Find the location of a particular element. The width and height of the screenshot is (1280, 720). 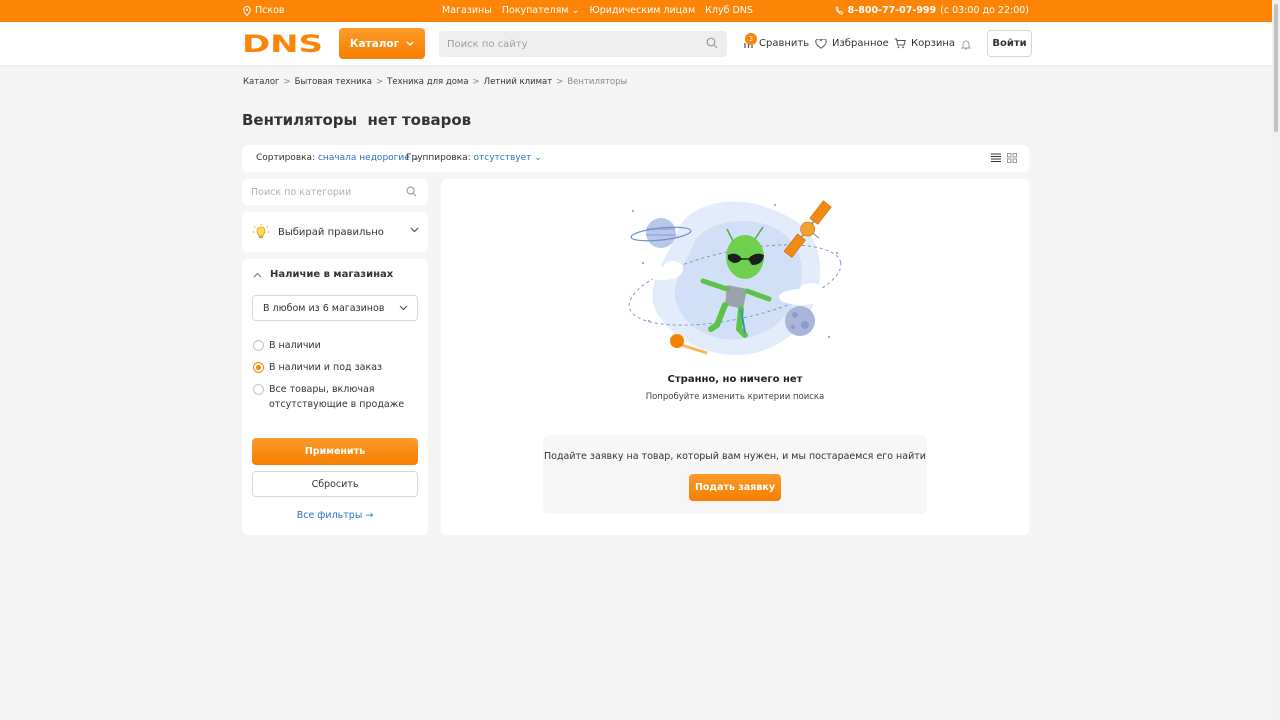

dns-logo: DNS is located at coordinates (282, 43).